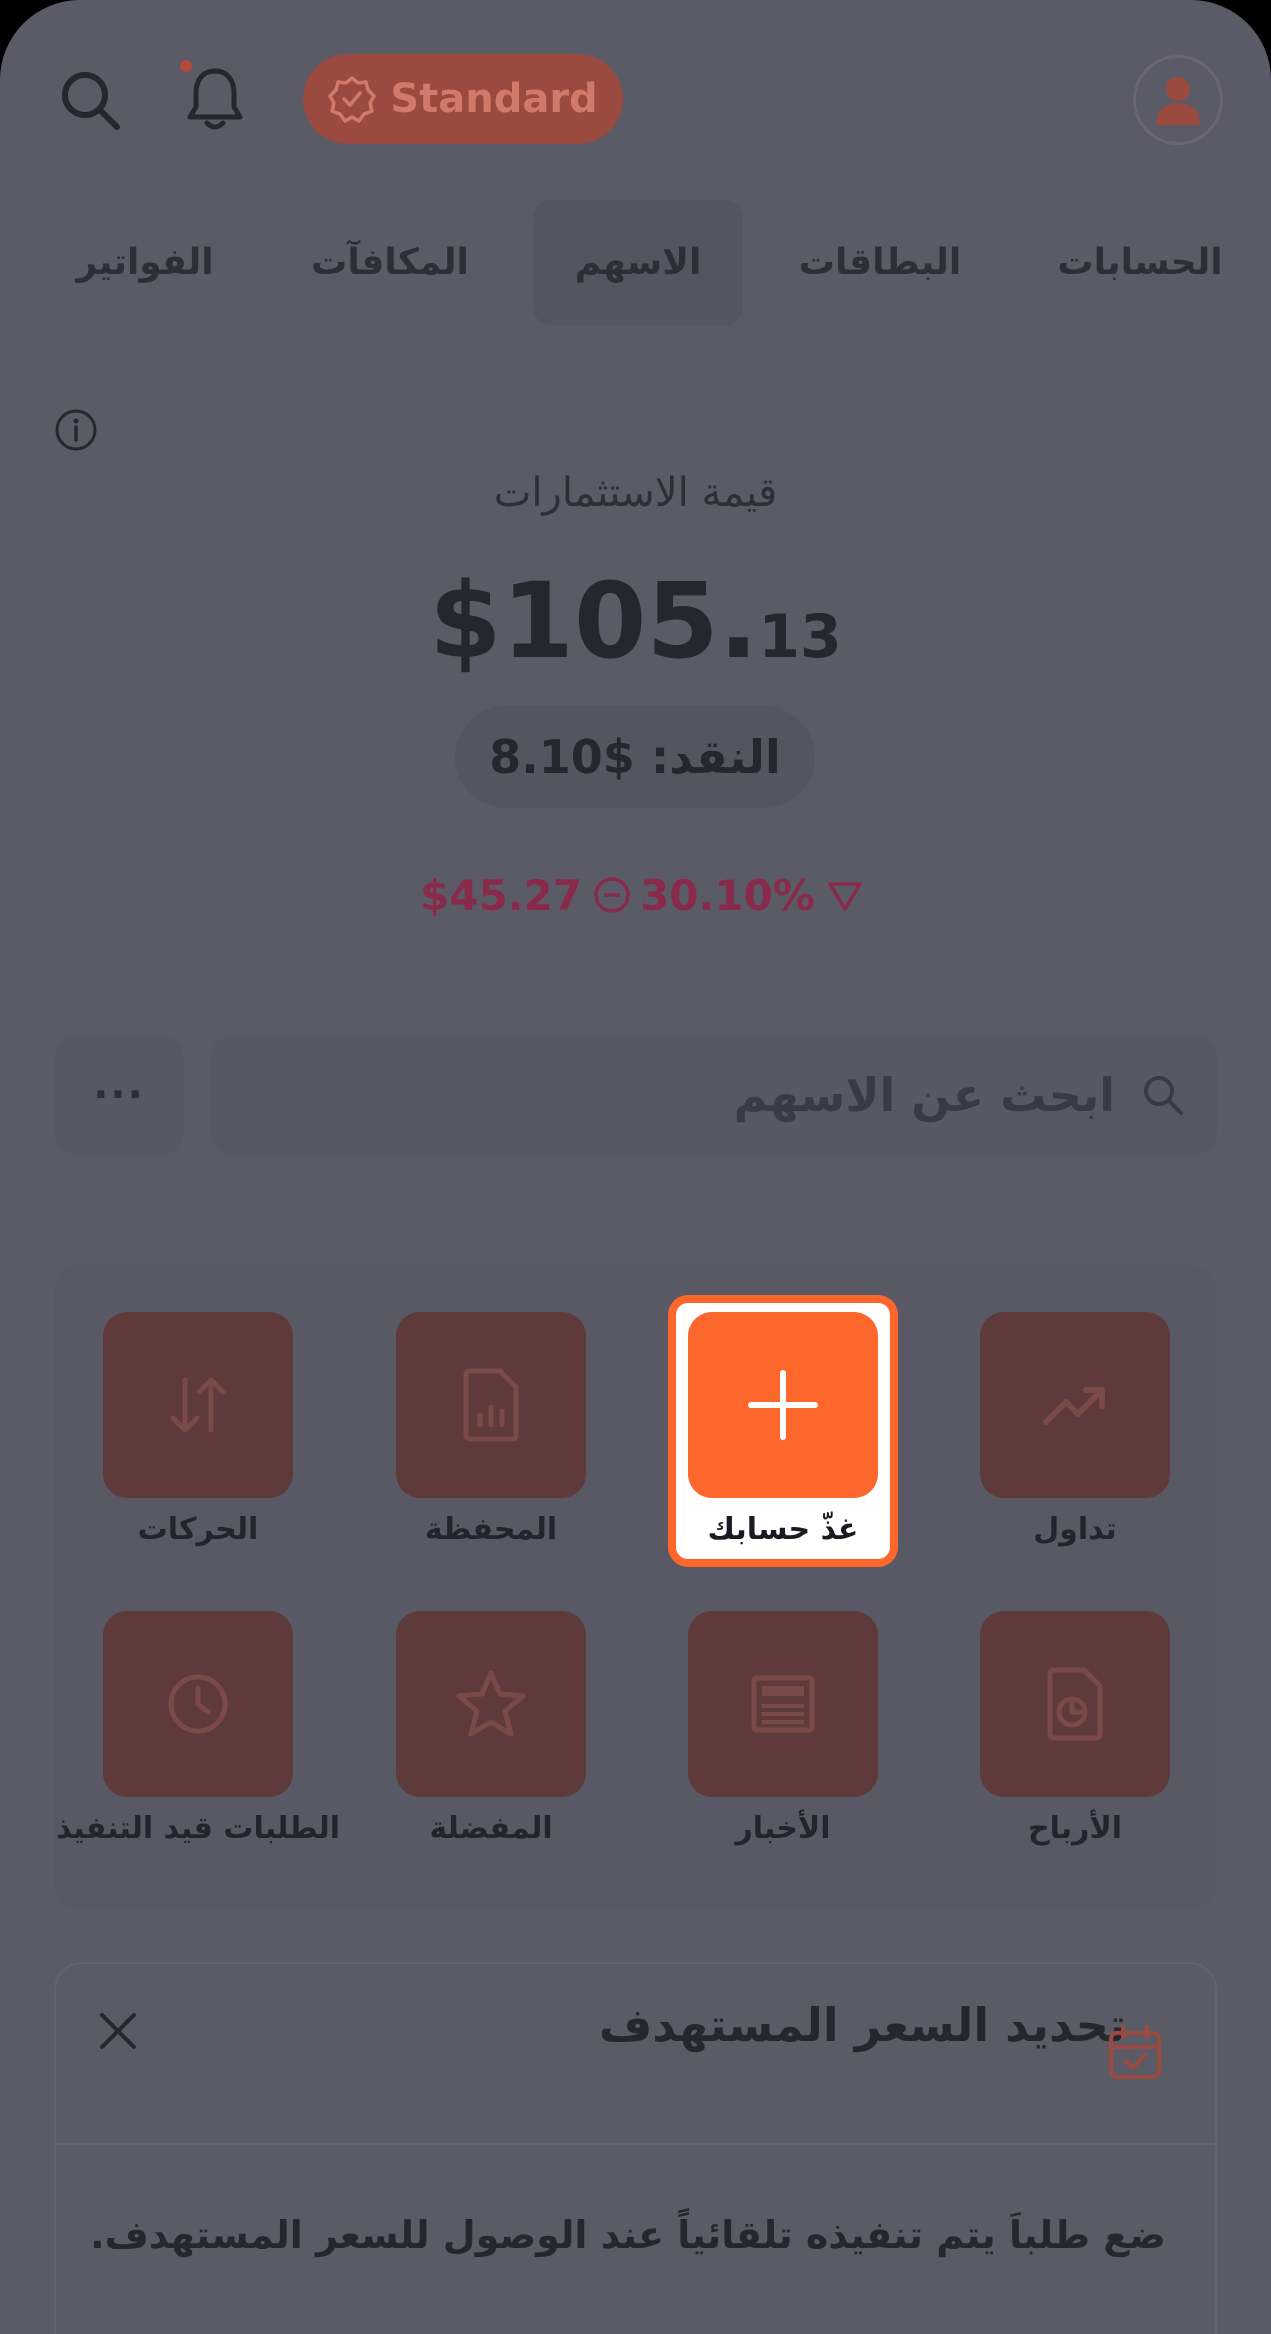  I want to click on close-target-card-button, so click(118, 2031).